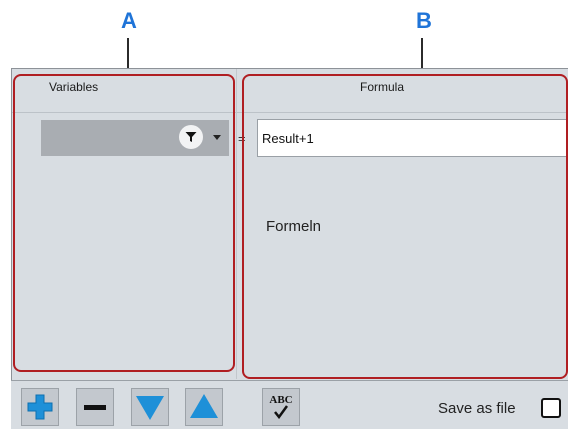 Image resolution: width=568 pixels, height=429 pixels. I want to click on minus-icon, so click(95, 407).